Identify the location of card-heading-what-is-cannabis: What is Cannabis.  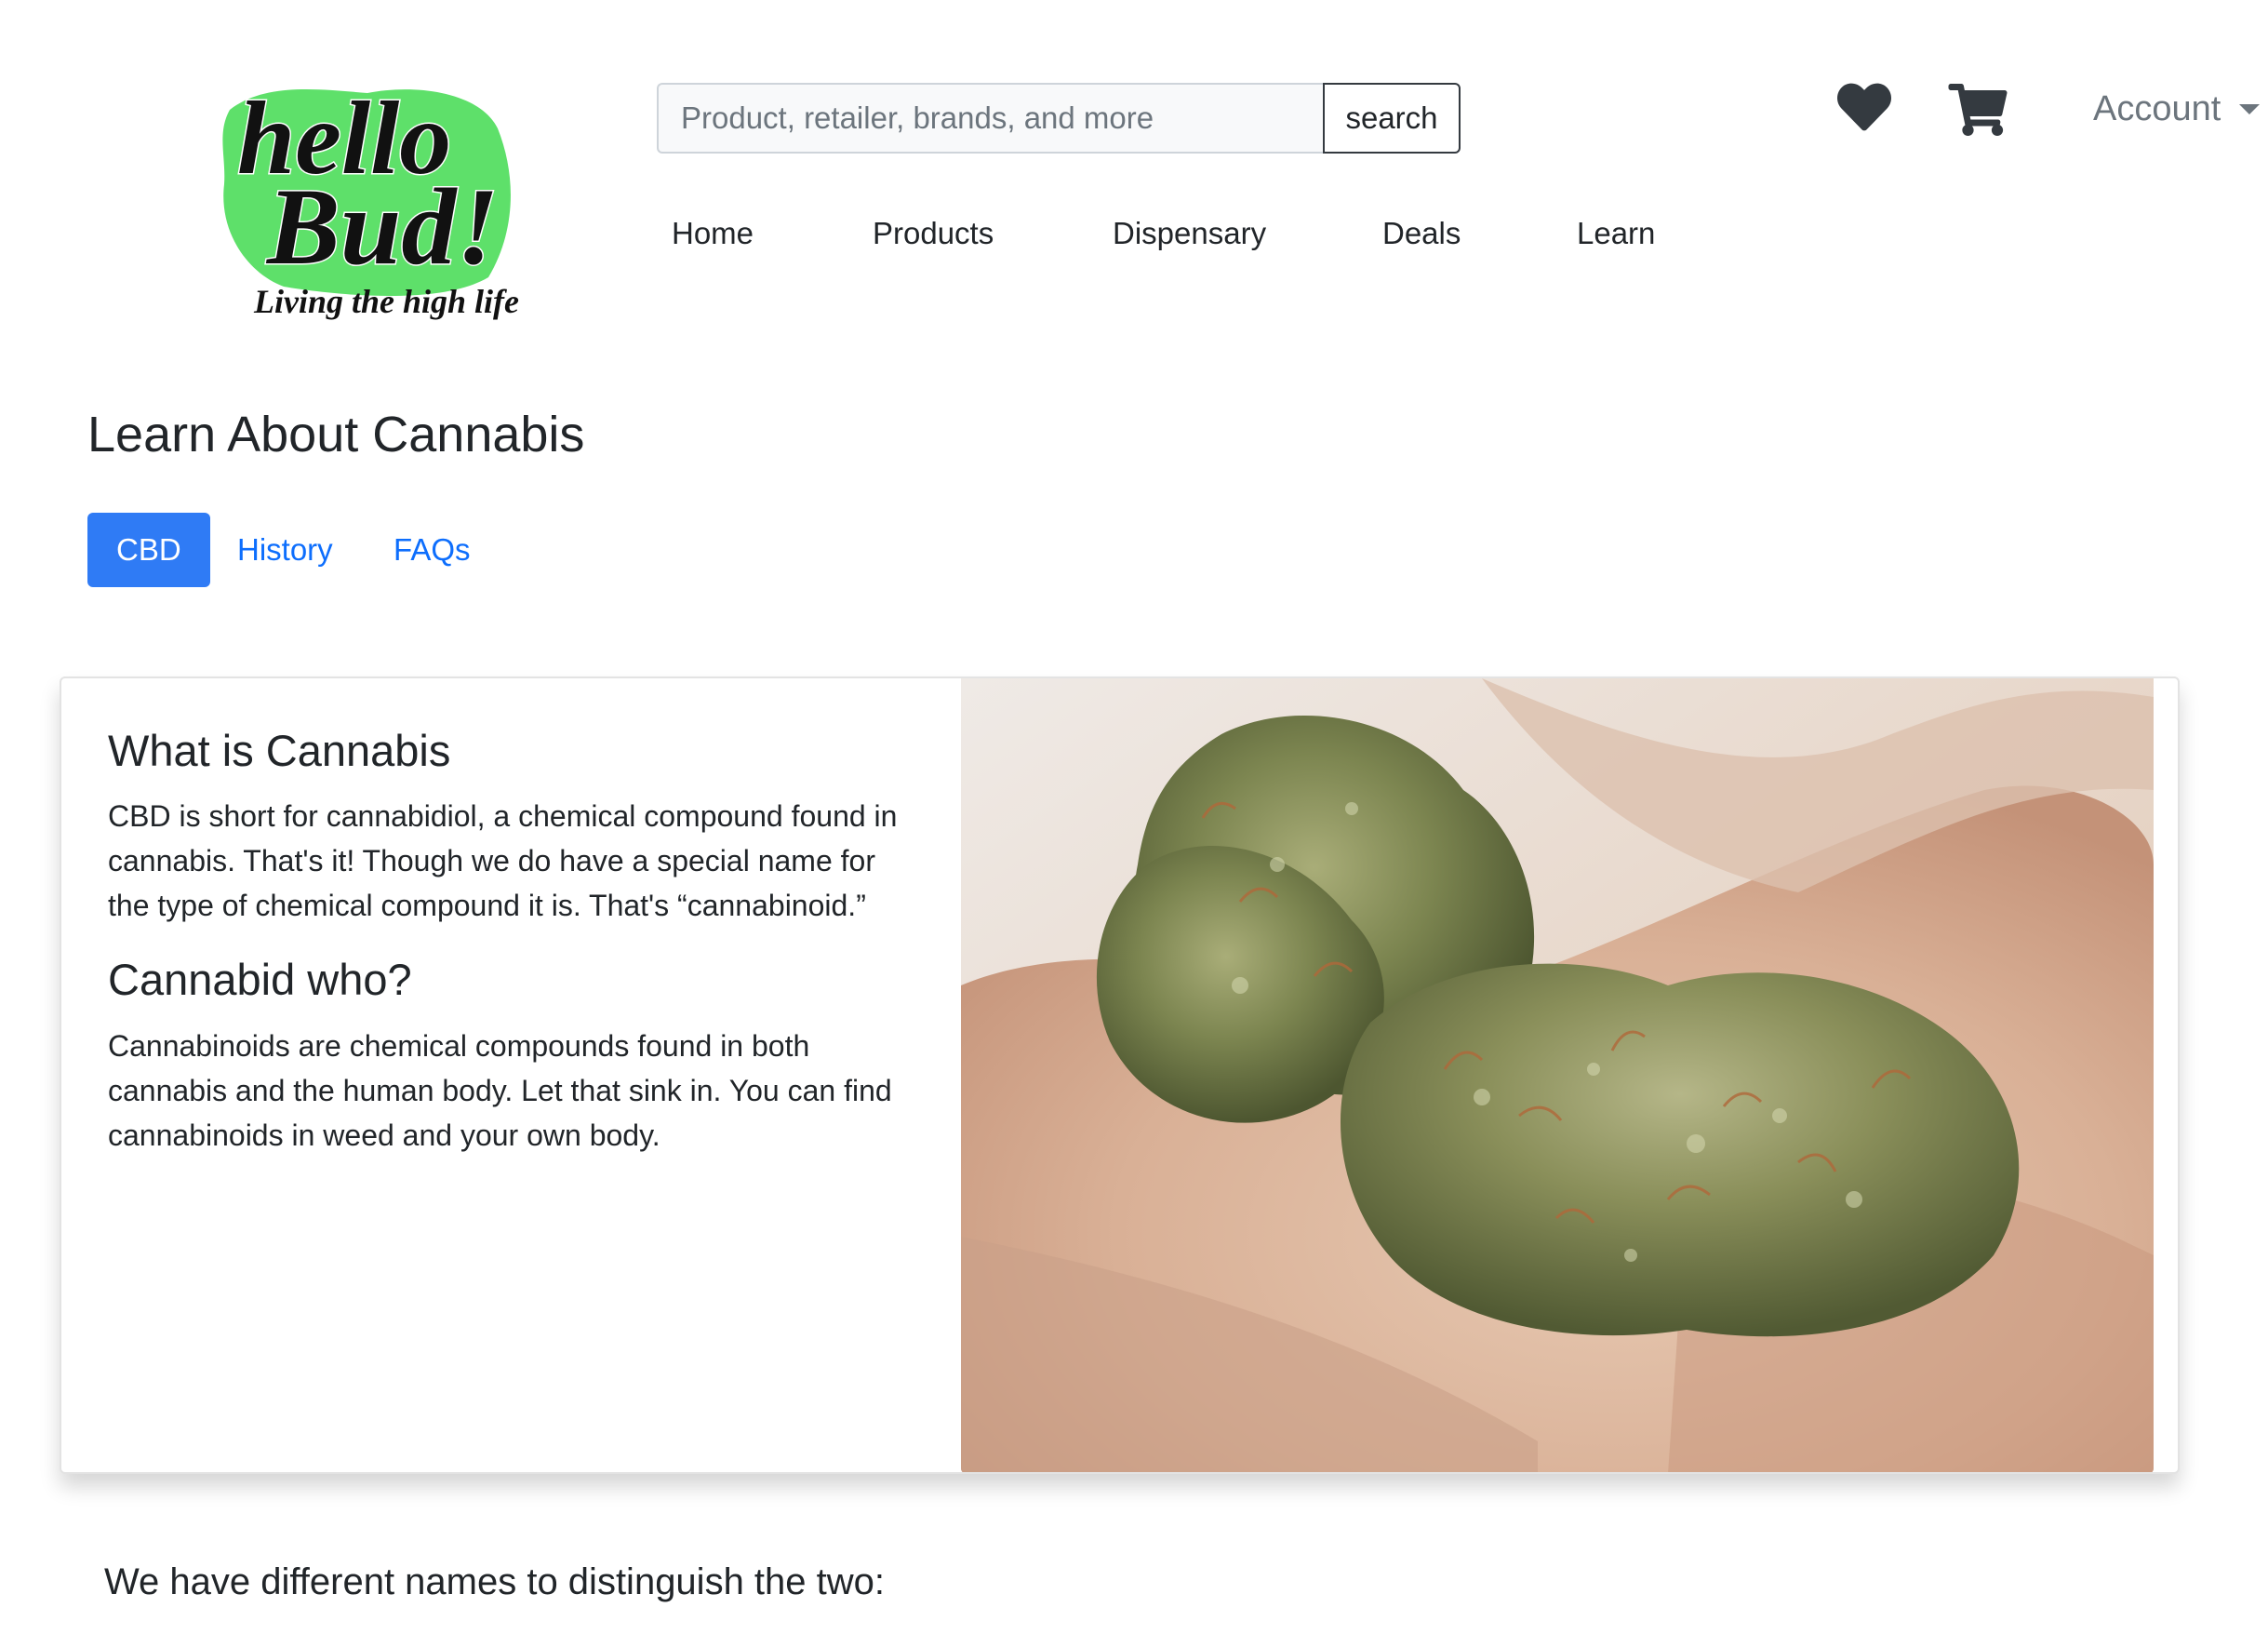
(279, 750).